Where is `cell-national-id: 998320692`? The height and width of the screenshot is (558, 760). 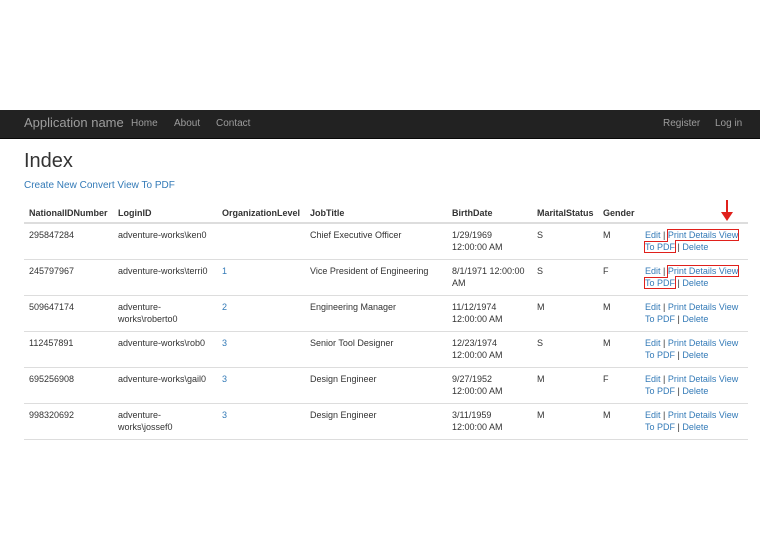 cell-national-id: 998320692 is located at coordinates (68, 421).